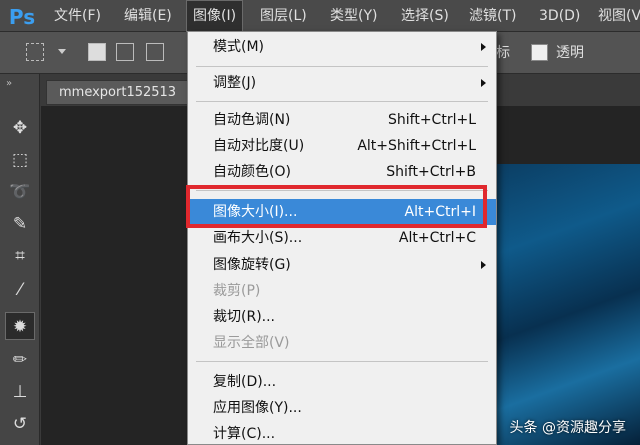 Image resolution: width=640 pixels, height=445 pixels. What do you see at coordinates (77, 16) in the screenshot?
I see `menu-file: 文件(F)` at bounding box center [77, 16].